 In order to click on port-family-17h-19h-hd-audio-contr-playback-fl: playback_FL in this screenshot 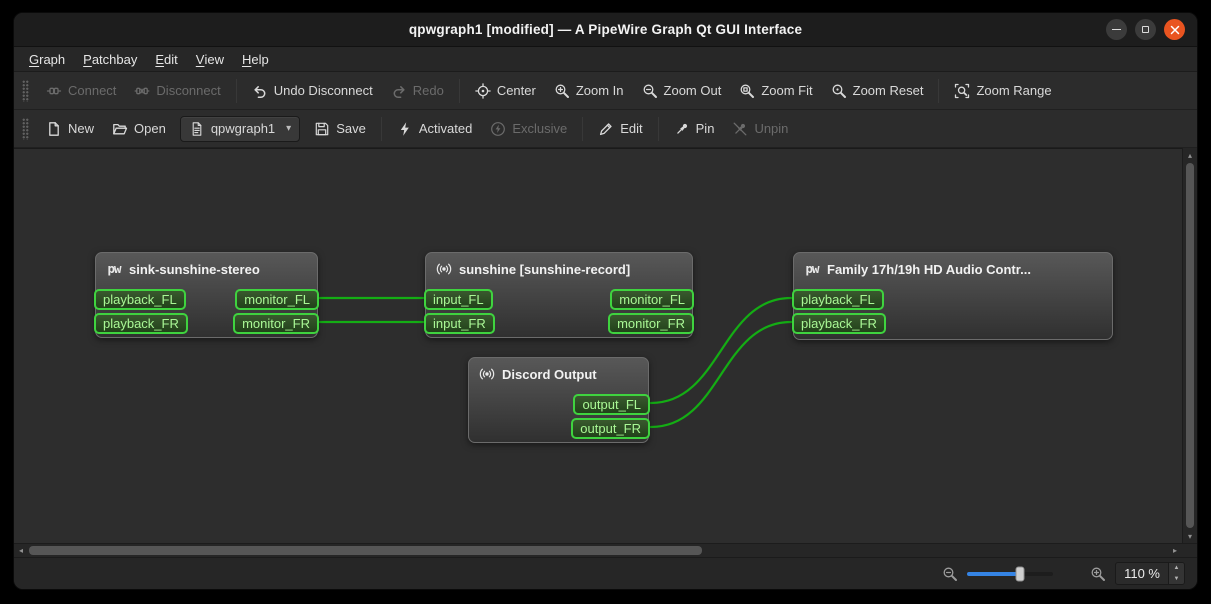, I will do `click(838, 299)`.